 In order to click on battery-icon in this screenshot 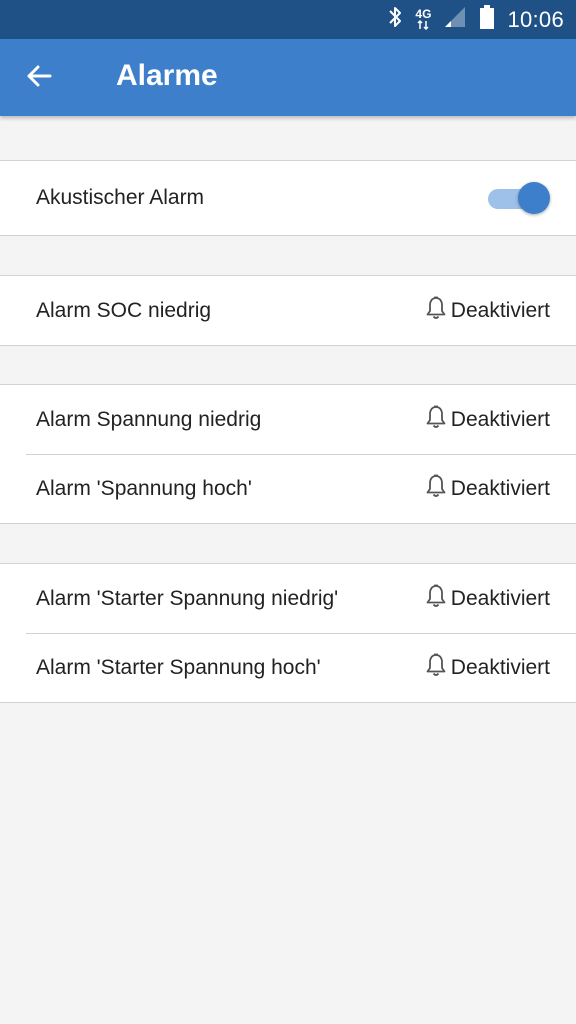, I will do `click(487, 19)`.